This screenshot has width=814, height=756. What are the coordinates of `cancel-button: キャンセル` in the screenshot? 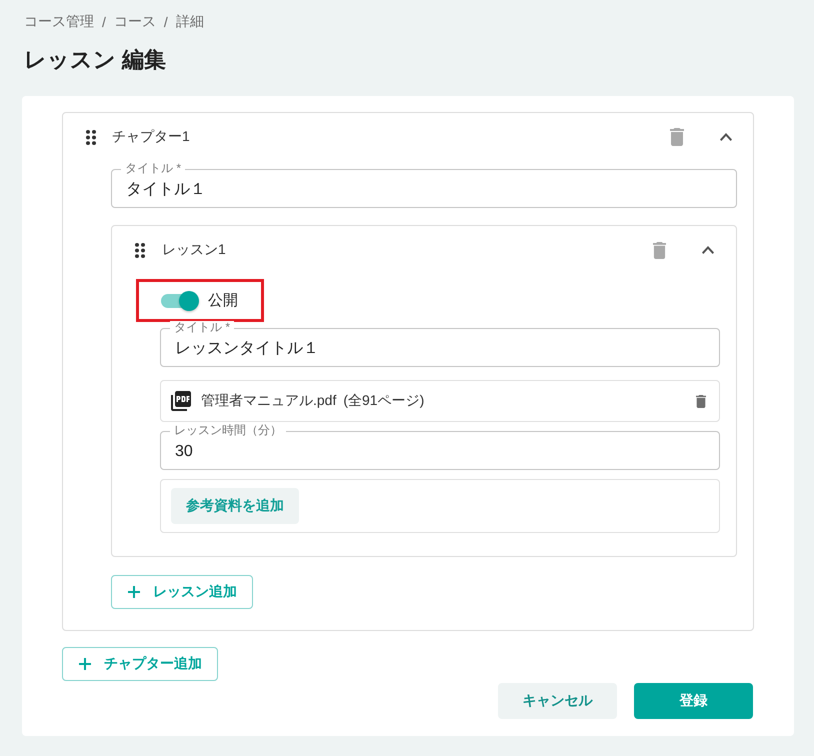 It's located at (557, 701).